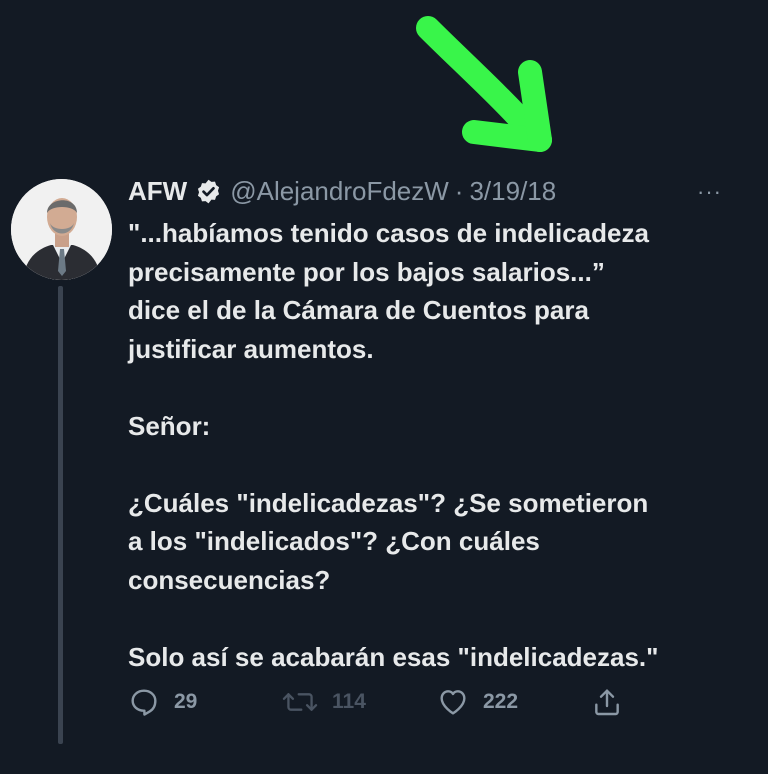  Describe the element at coordinates (300, 702) in the screenshot. I see `retweet-icon` at that location.